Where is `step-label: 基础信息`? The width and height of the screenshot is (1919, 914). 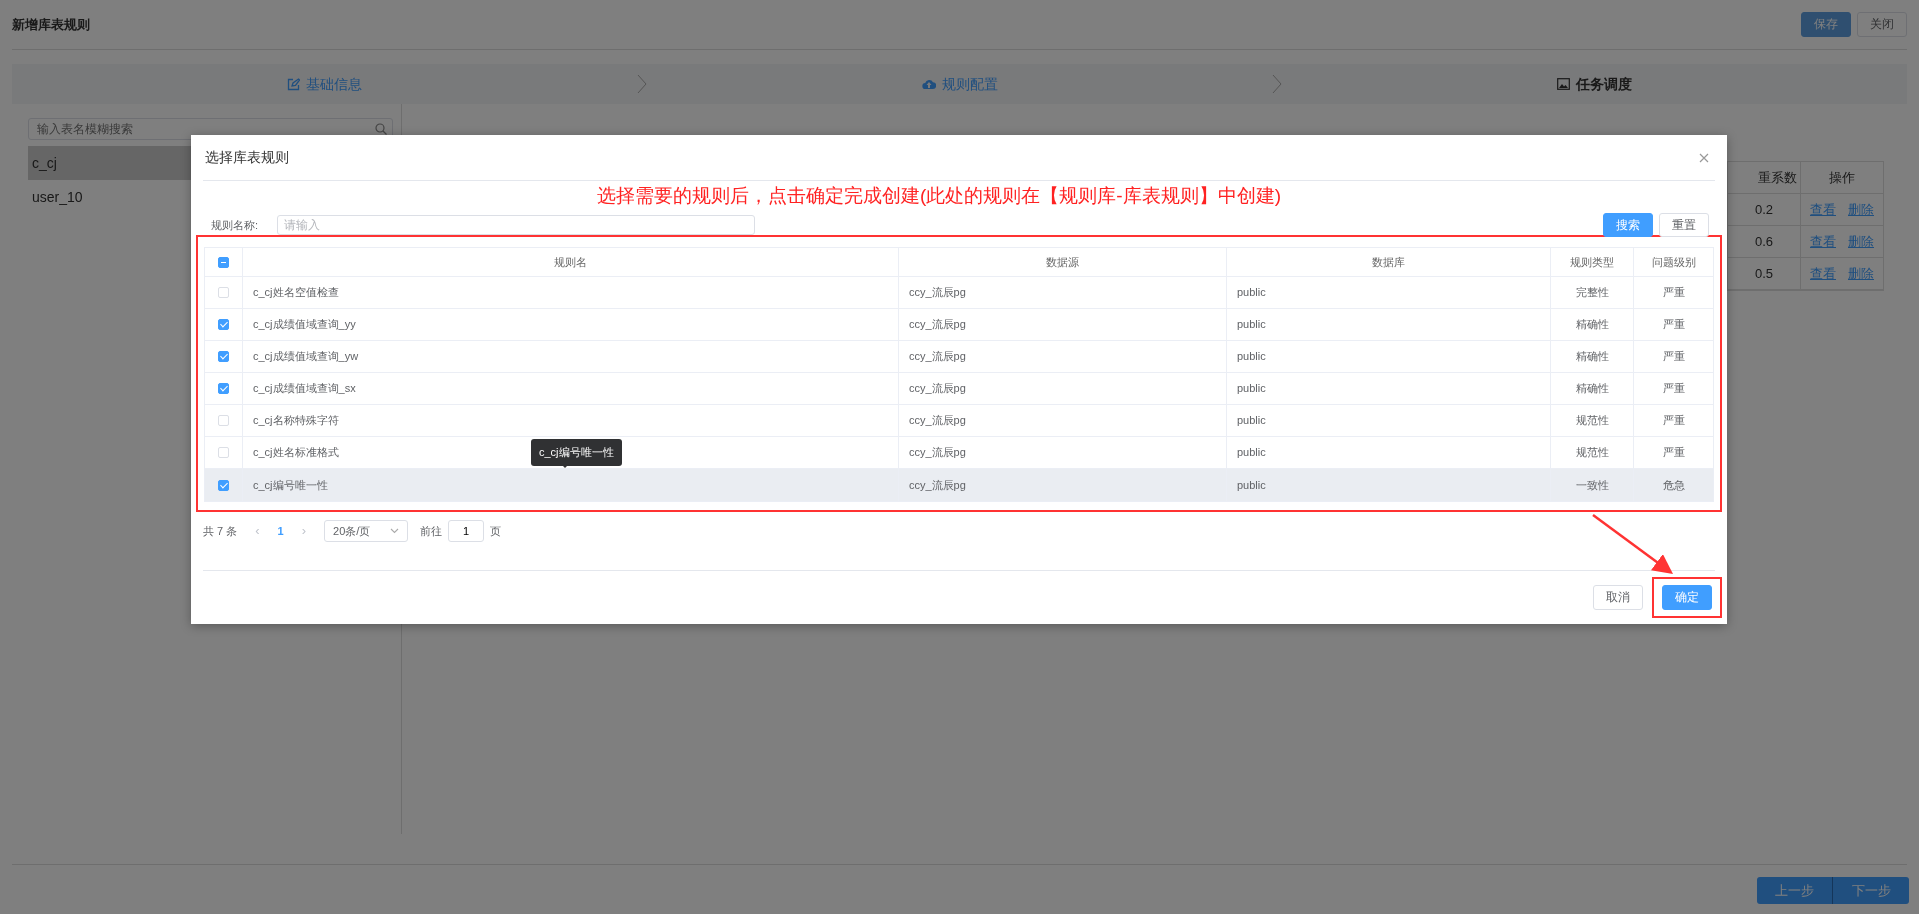 step-label: 基础信息 is located at coordinates (334, 84).